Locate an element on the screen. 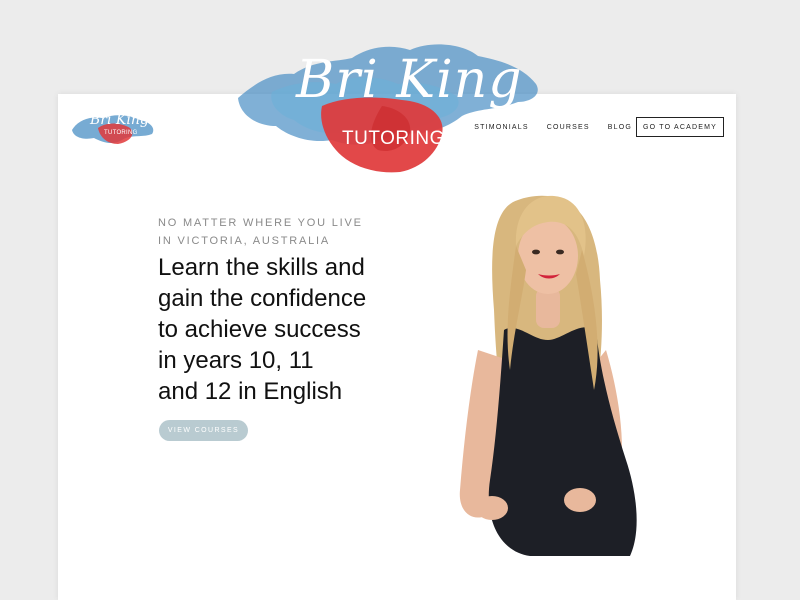  nav-blog: BLOG is located at coordinates (620, 127).